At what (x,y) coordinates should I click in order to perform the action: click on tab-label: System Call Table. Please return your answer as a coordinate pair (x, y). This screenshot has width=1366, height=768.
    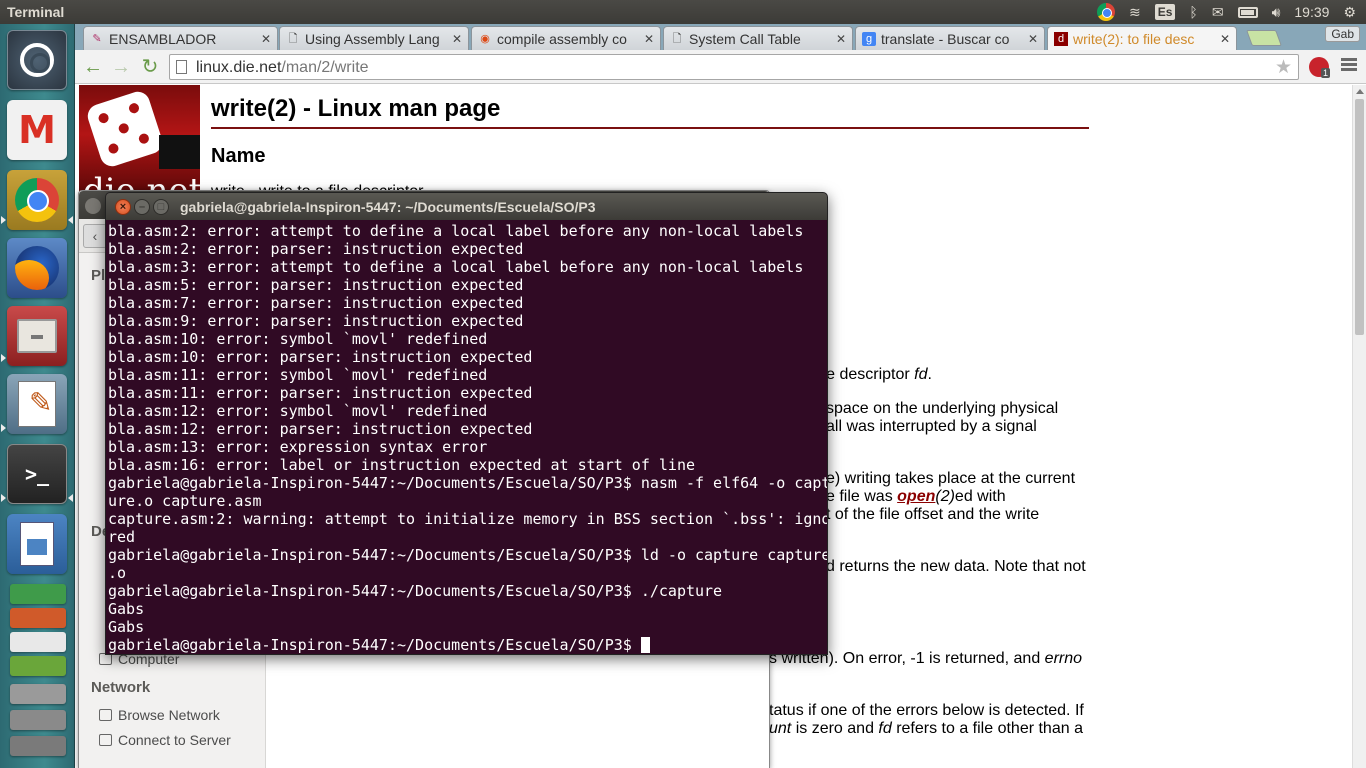
    Looking at the image, I should click on (745, 38).